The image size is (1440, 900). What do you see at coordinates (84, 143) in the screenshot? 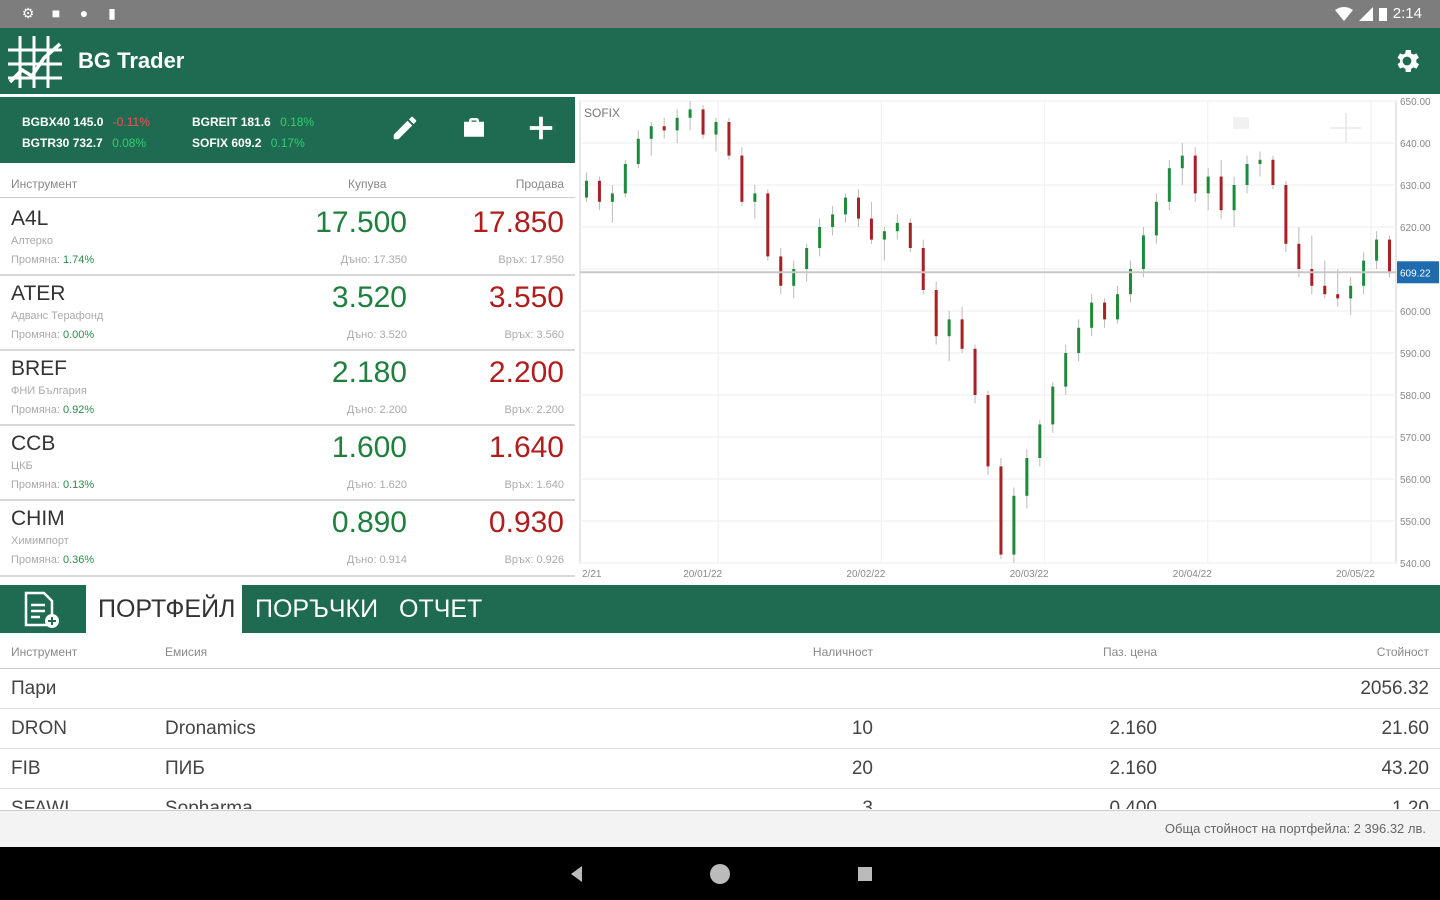
I see `ticker-item: BGTR30 732.7 0.08%` at bounding box center [84, 143].